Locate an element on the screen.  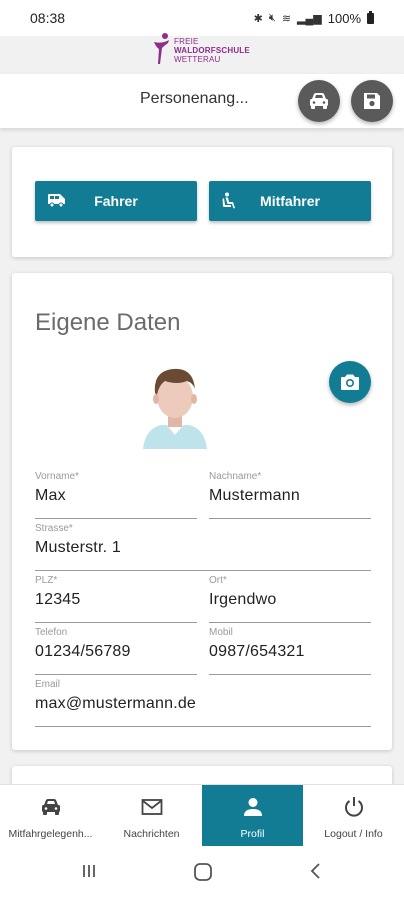
seated-person-icon is located at coordinates (228, 200).